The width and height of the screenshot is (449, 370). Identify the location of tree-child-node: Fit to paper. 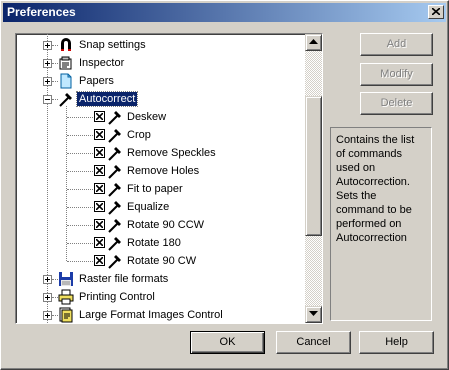
(160, 189).